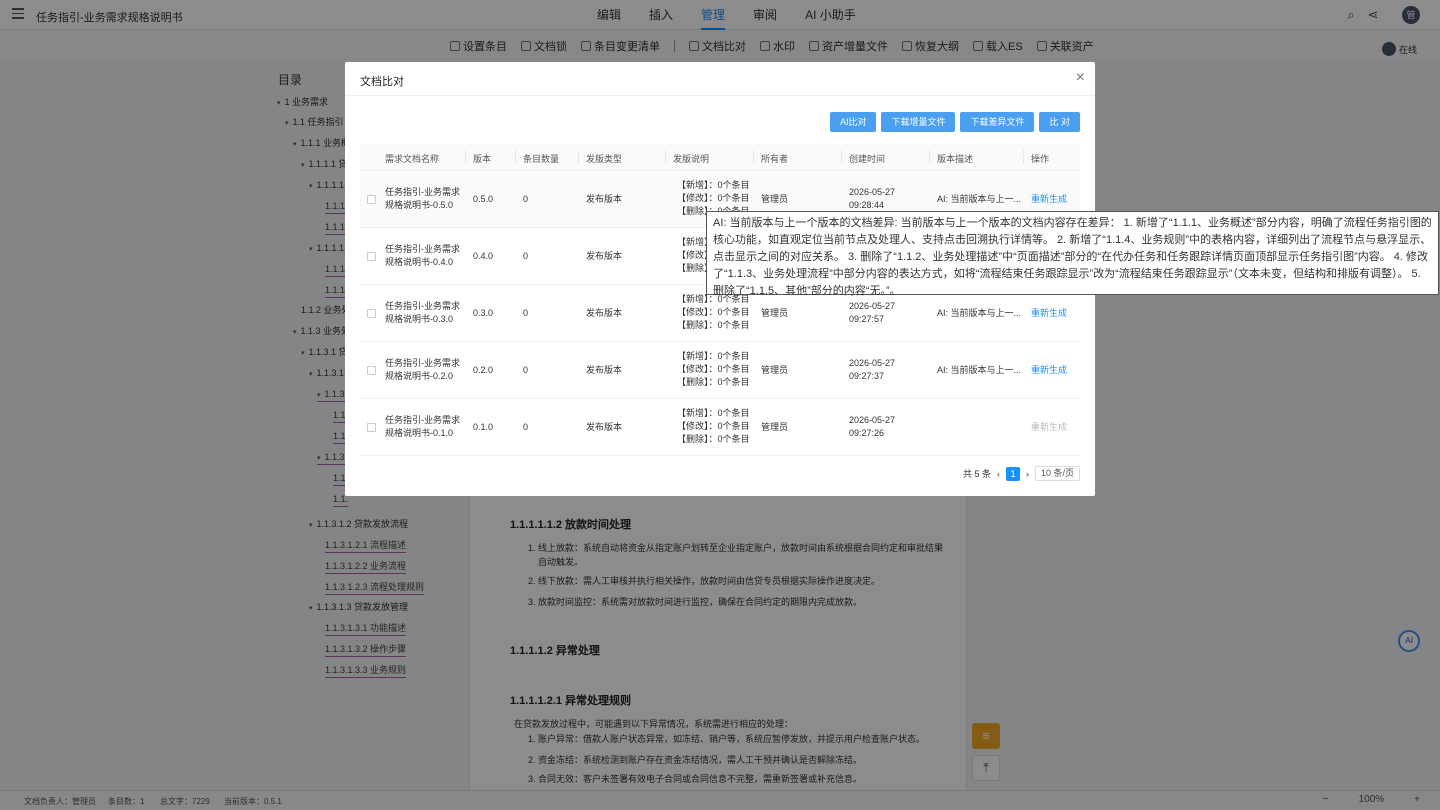 The width and height of the screenshot is (1440, 810). Describe the element at coordinates (483, 427) in the screenshot. I see `version-cell: 0.1.0` at that location.